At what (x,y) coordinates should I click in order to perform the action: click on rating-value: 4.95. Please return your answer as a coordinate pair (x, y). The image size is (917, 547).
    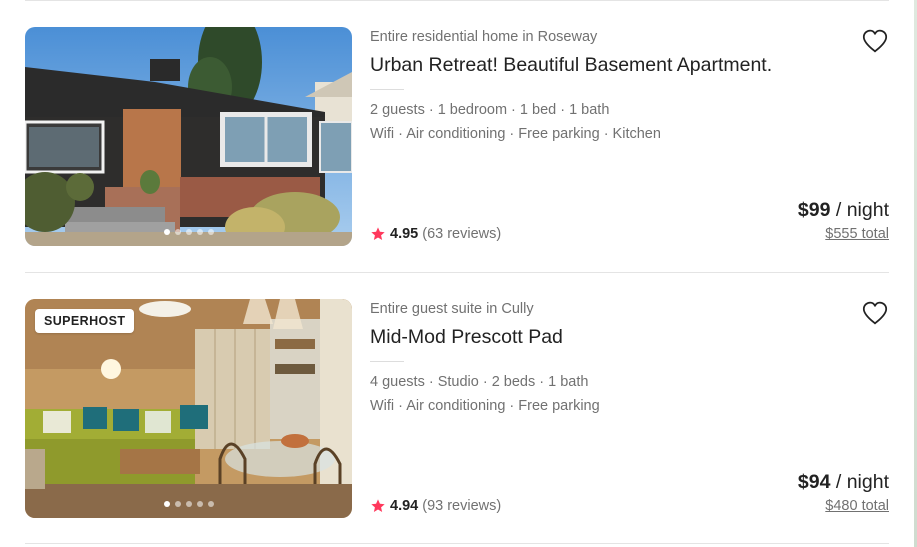
    Looking at the image, I should click on (404, 234).